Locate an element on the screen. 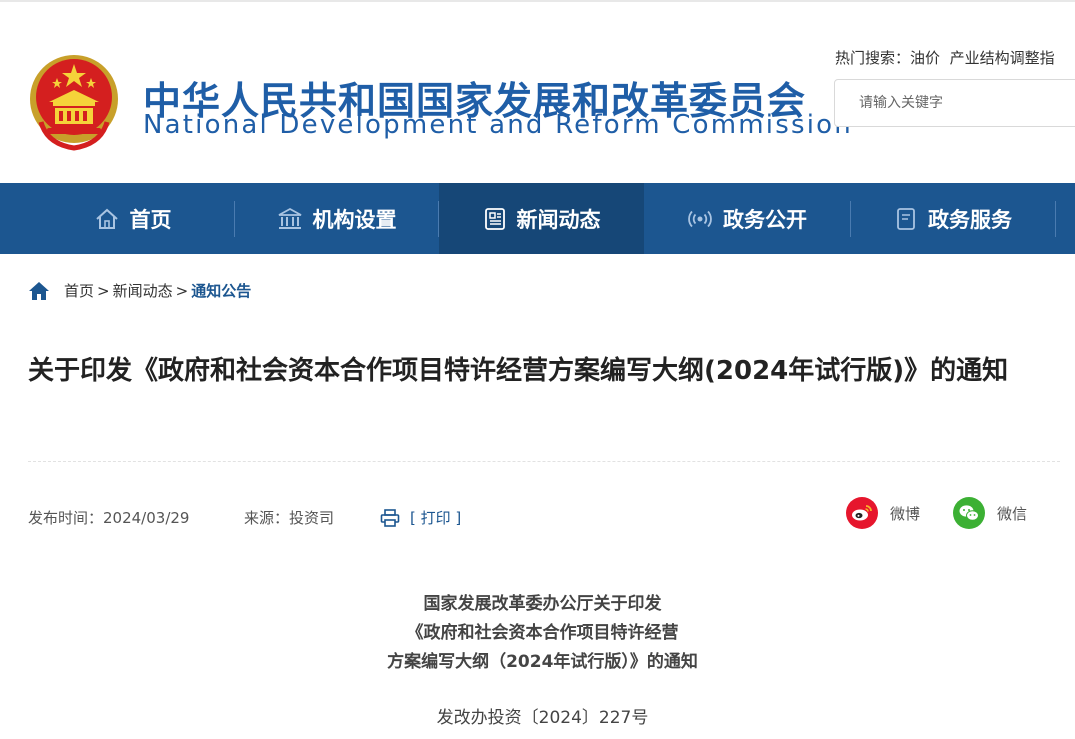  main-nav: 首页 机构设置 新闻动态 政务公开 政务服务 is located at coordinates (537, 218).